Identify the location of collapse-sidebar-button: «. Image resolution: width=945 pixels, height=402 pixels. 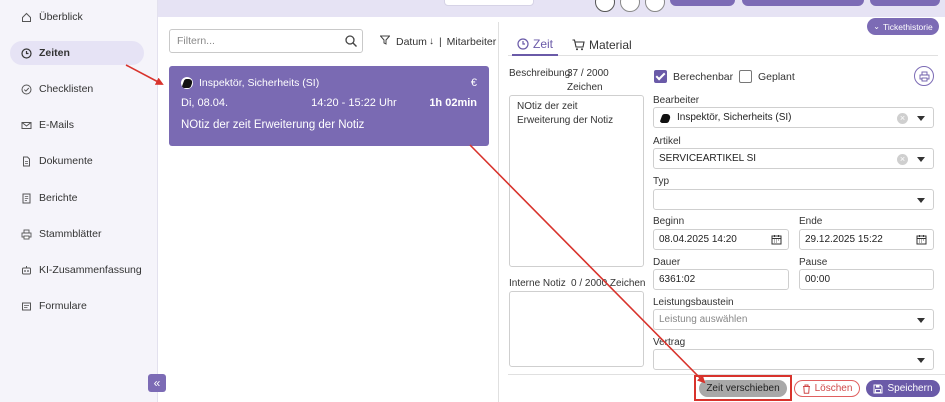
(157, 383).